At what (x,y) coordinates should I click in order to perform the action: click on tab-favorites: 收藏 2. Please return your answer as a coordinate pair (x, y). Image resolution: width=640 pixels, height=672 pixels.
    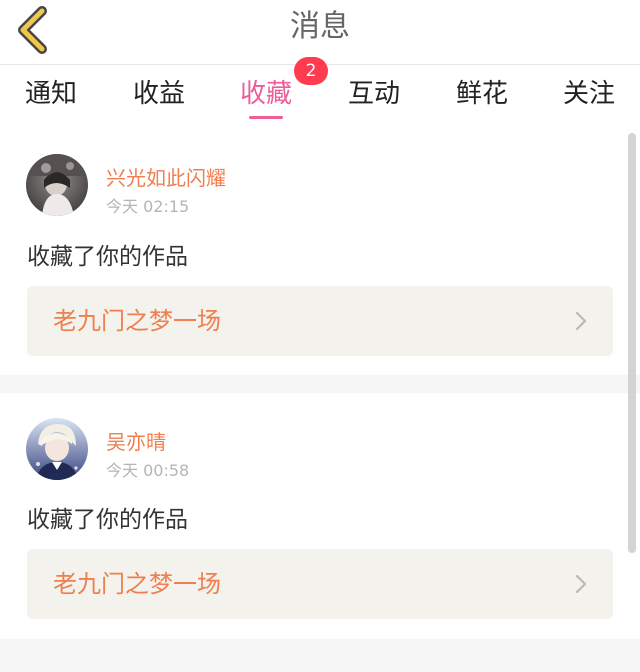
    Looking at the image, I should click on (284, 90).